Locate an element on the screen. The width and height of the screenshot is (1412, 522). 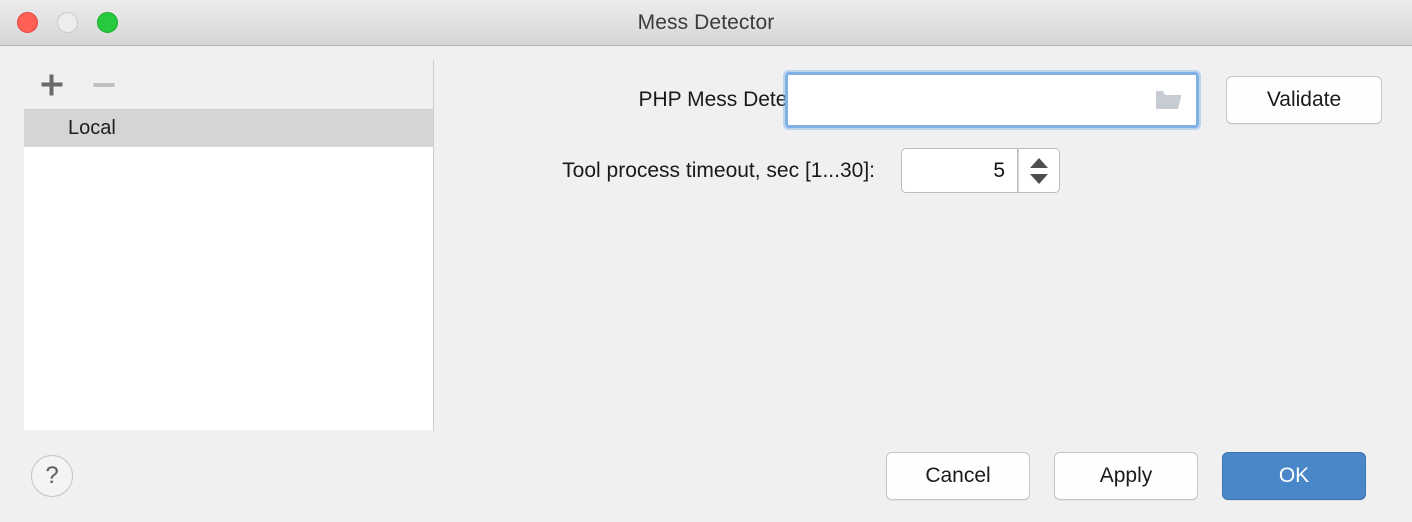
remove-interpreter-button is located at coordinates (104, 85).